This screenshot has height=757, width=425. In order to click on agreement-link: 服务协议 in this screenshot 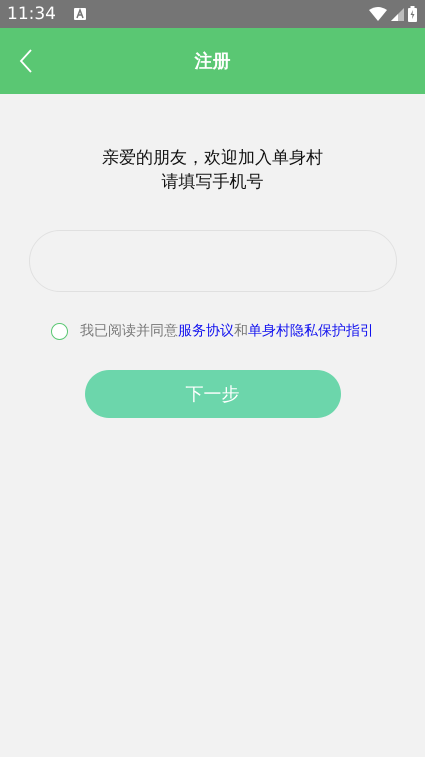, I will do `click(206, 331)`.